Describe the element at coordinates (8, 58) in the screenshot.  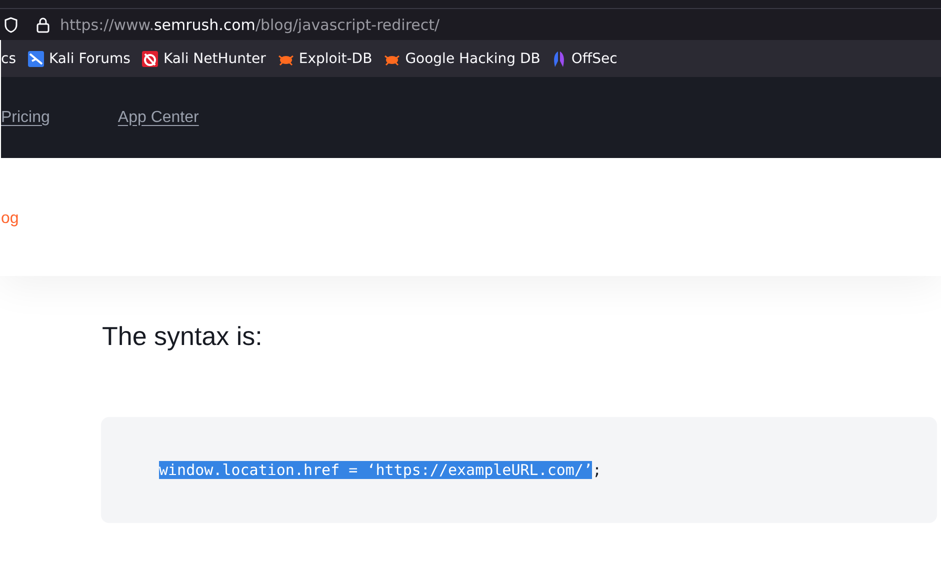
I see `bookmark: cs` at that location.